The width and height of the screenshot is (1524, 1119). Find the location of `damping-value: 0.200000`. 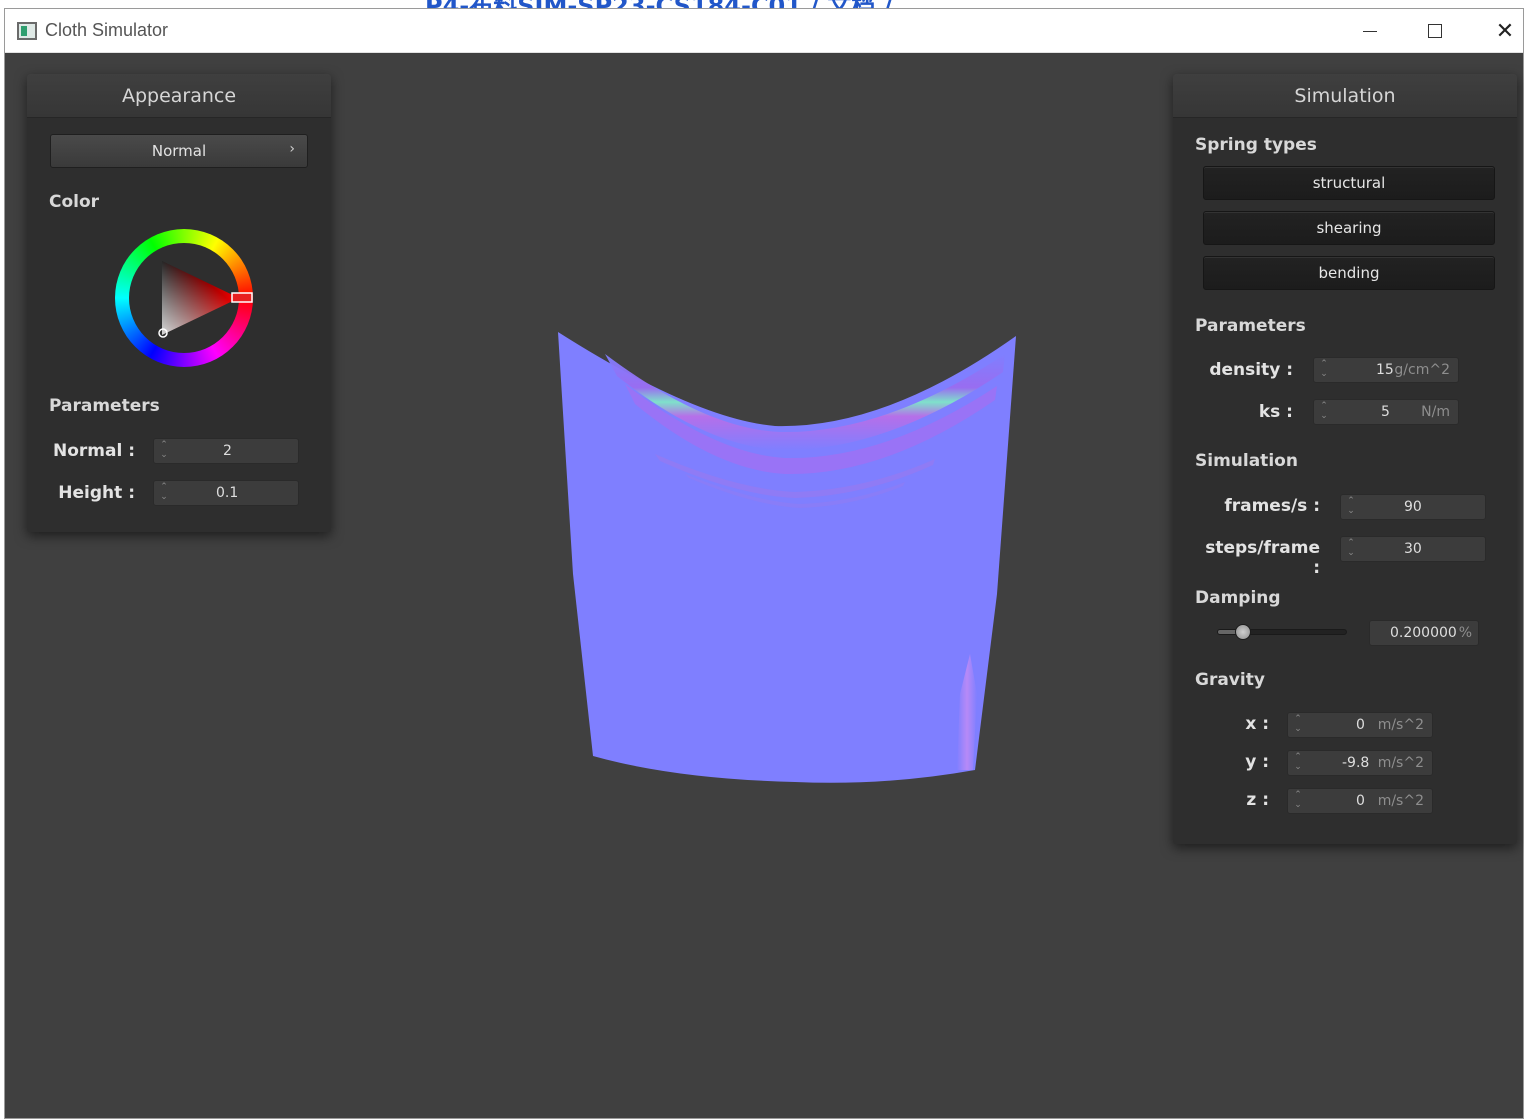

damping-value: 0.200000 is located at coordinates (1423, 633).